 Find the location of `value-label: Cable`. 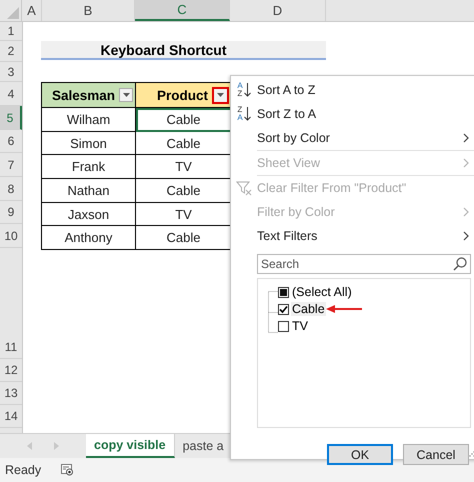

value-label: Cable is located at coordinates (308, 309).